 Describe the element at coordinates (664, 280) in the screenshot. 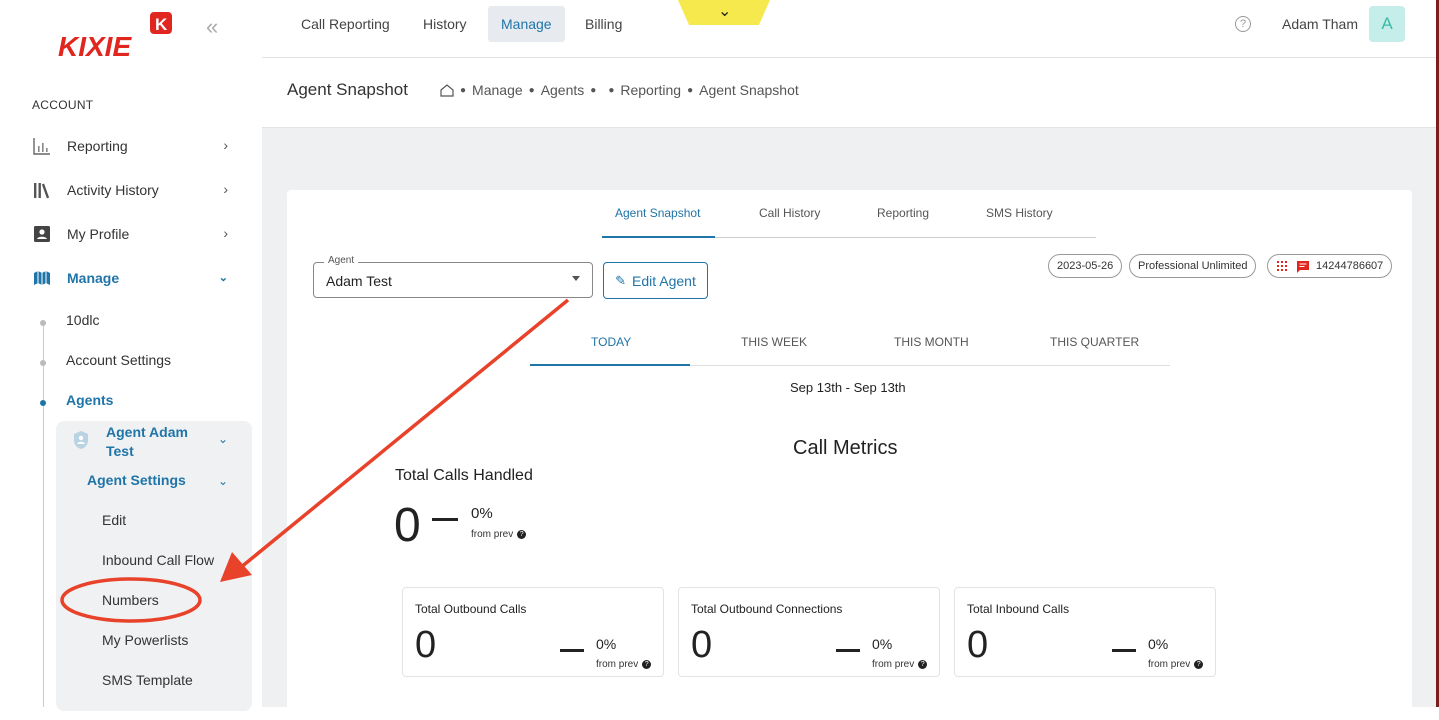

I see `edit-agent-label: Edit Agent` at that location.